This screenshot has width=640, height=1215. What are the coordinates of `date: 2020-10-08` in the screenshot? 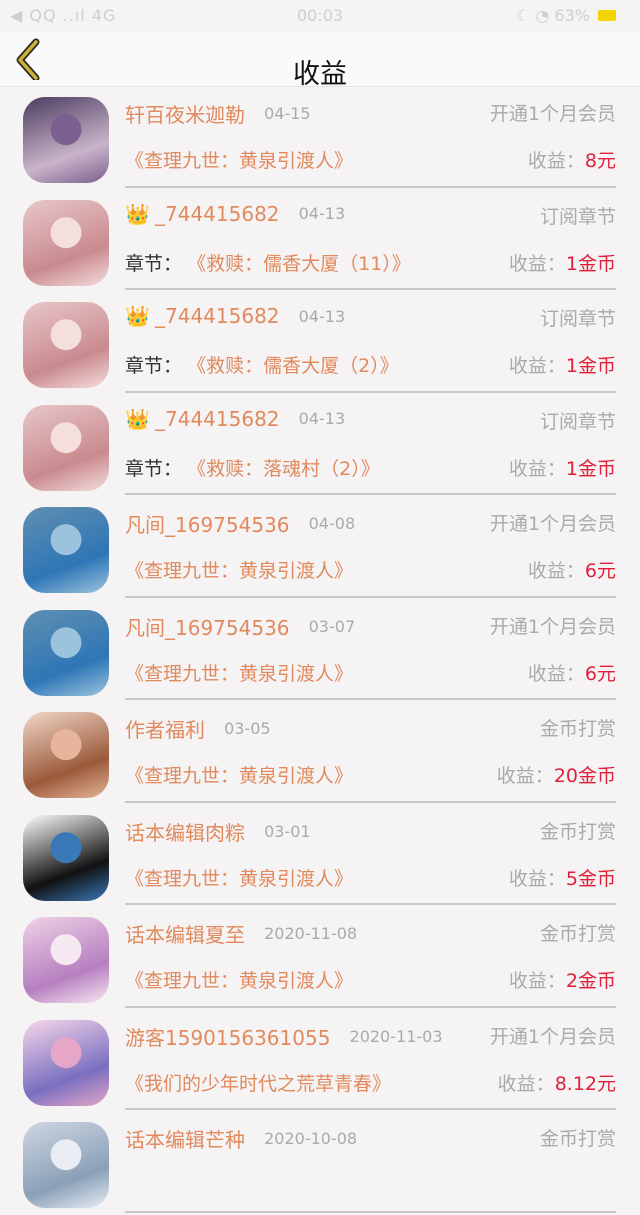 It's located at (311, 1138).